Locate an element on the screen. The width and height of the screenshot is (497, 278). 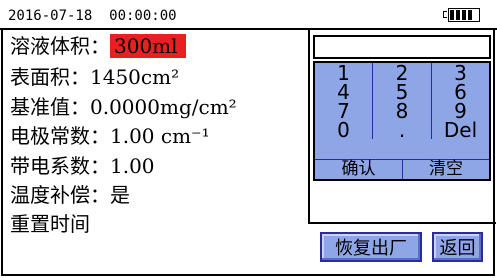
param-label: 基准值： is located at coordinates (50, 107).